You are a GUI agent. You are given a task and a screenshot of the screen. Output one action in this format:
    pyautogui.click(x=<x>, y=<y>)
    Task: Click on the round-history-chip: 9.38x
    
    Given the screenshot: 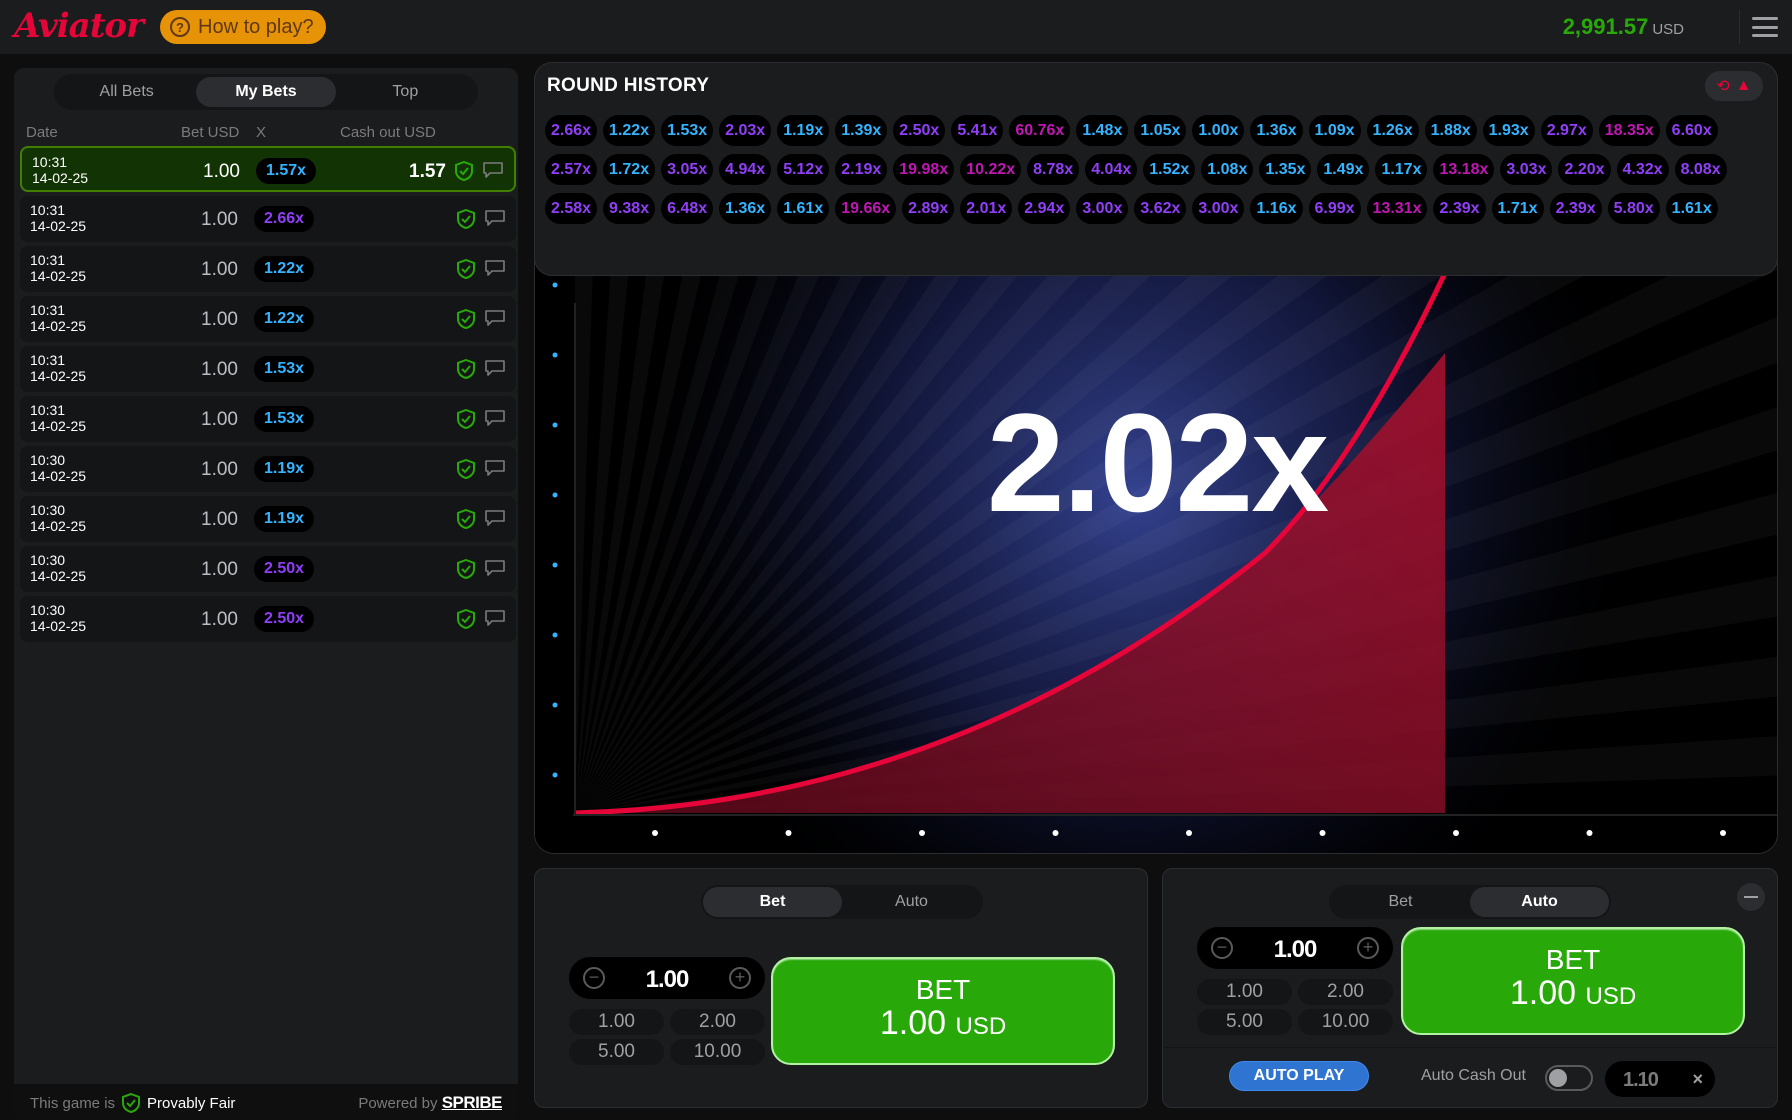 What is the action you would take?
    pyautogui.click(x=629, y=208)
    